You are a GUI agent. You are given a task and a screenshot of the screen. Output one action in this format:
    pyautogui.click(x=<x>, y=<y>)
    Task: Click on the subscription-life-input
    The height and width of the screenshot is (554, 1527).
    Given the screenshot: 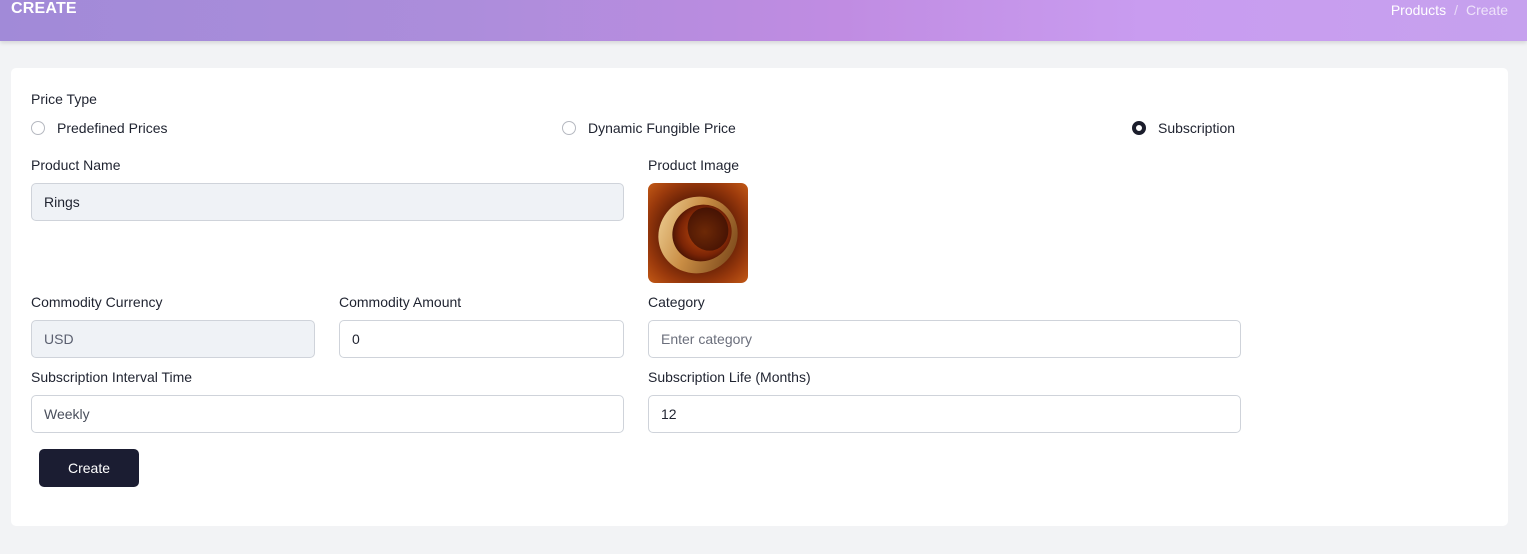 What is the action you would take?
    pyautogui.click(x=944, y=414)
    